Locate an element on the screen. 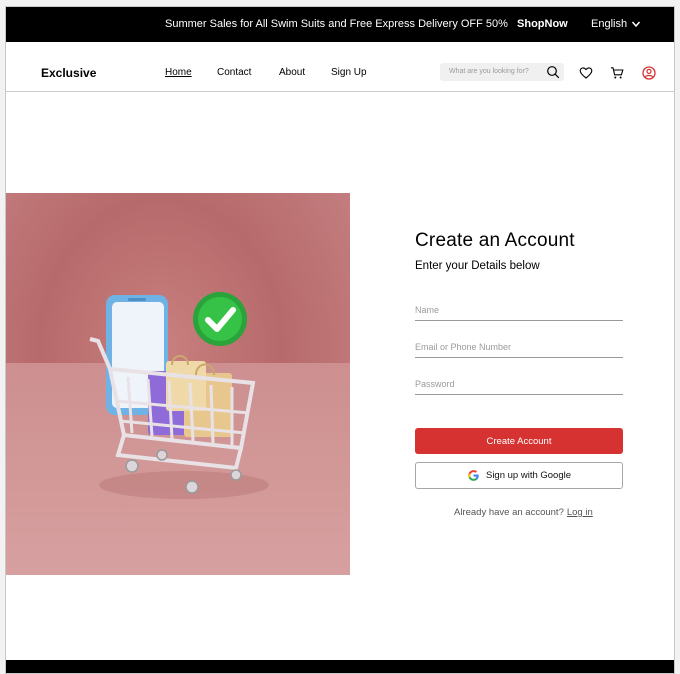 The image size is (680, 674). email-field-wrapper is located at coordinates (519, 347).